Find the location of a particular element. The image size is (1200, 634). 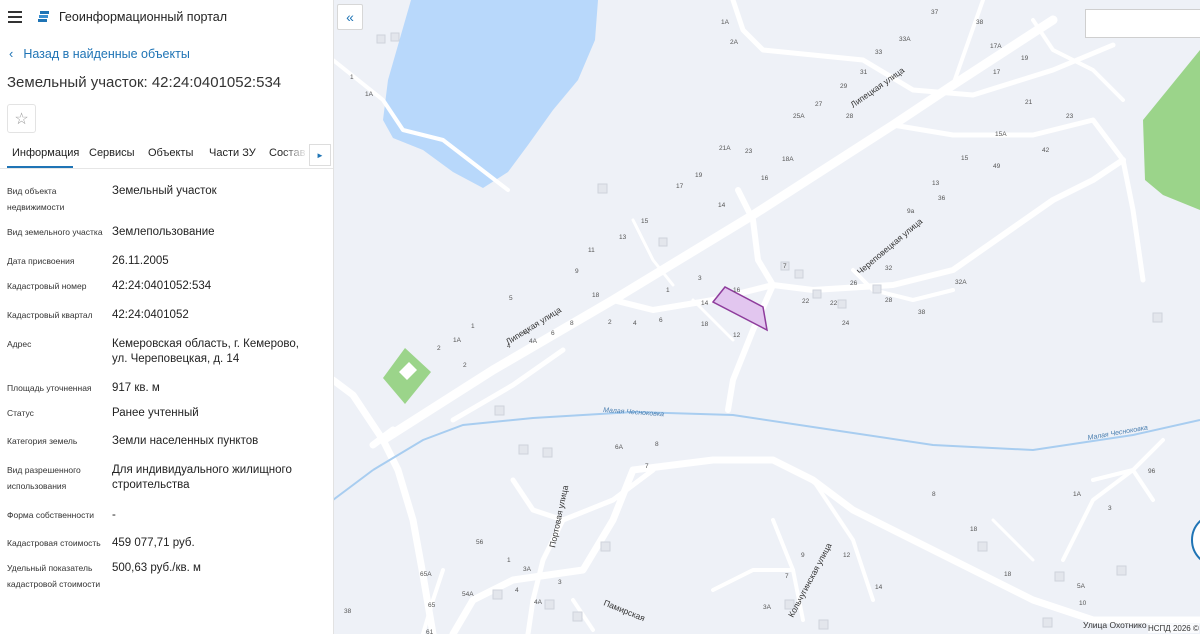

tab-services: Сервисы is located at coordinates (112, 153).